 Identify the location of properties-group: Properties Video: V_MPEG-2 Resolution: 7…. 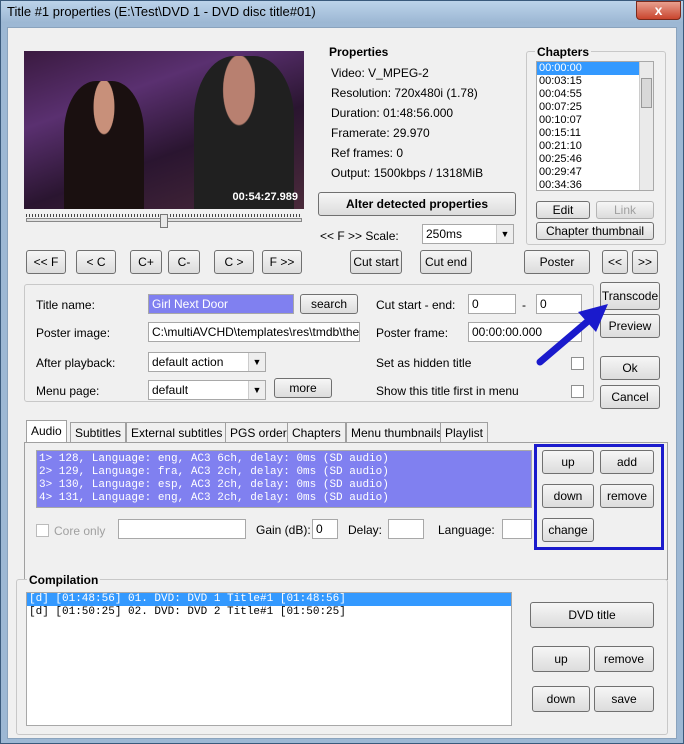
(418, 114).